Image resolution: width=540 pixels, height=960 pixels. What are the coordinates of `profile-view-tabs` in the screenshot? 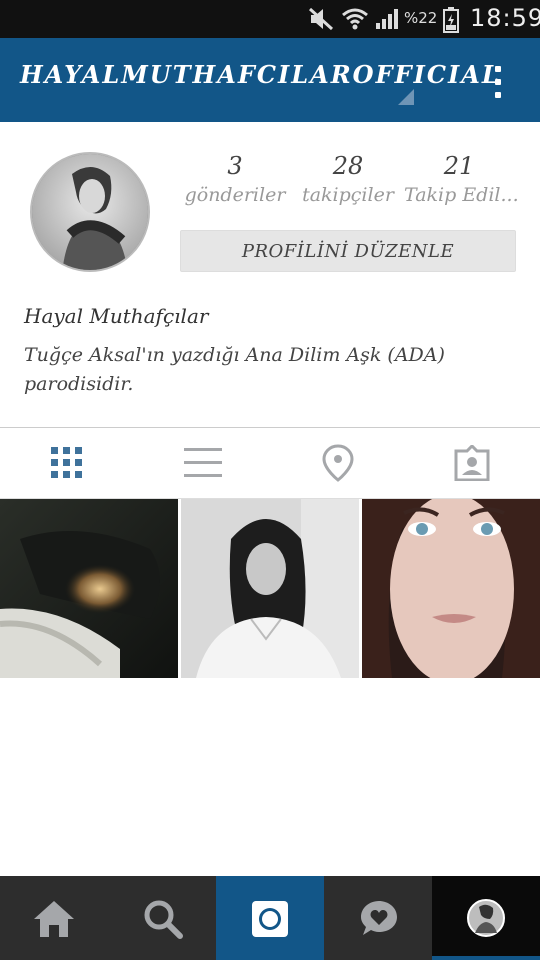 It's located at (270, 463).